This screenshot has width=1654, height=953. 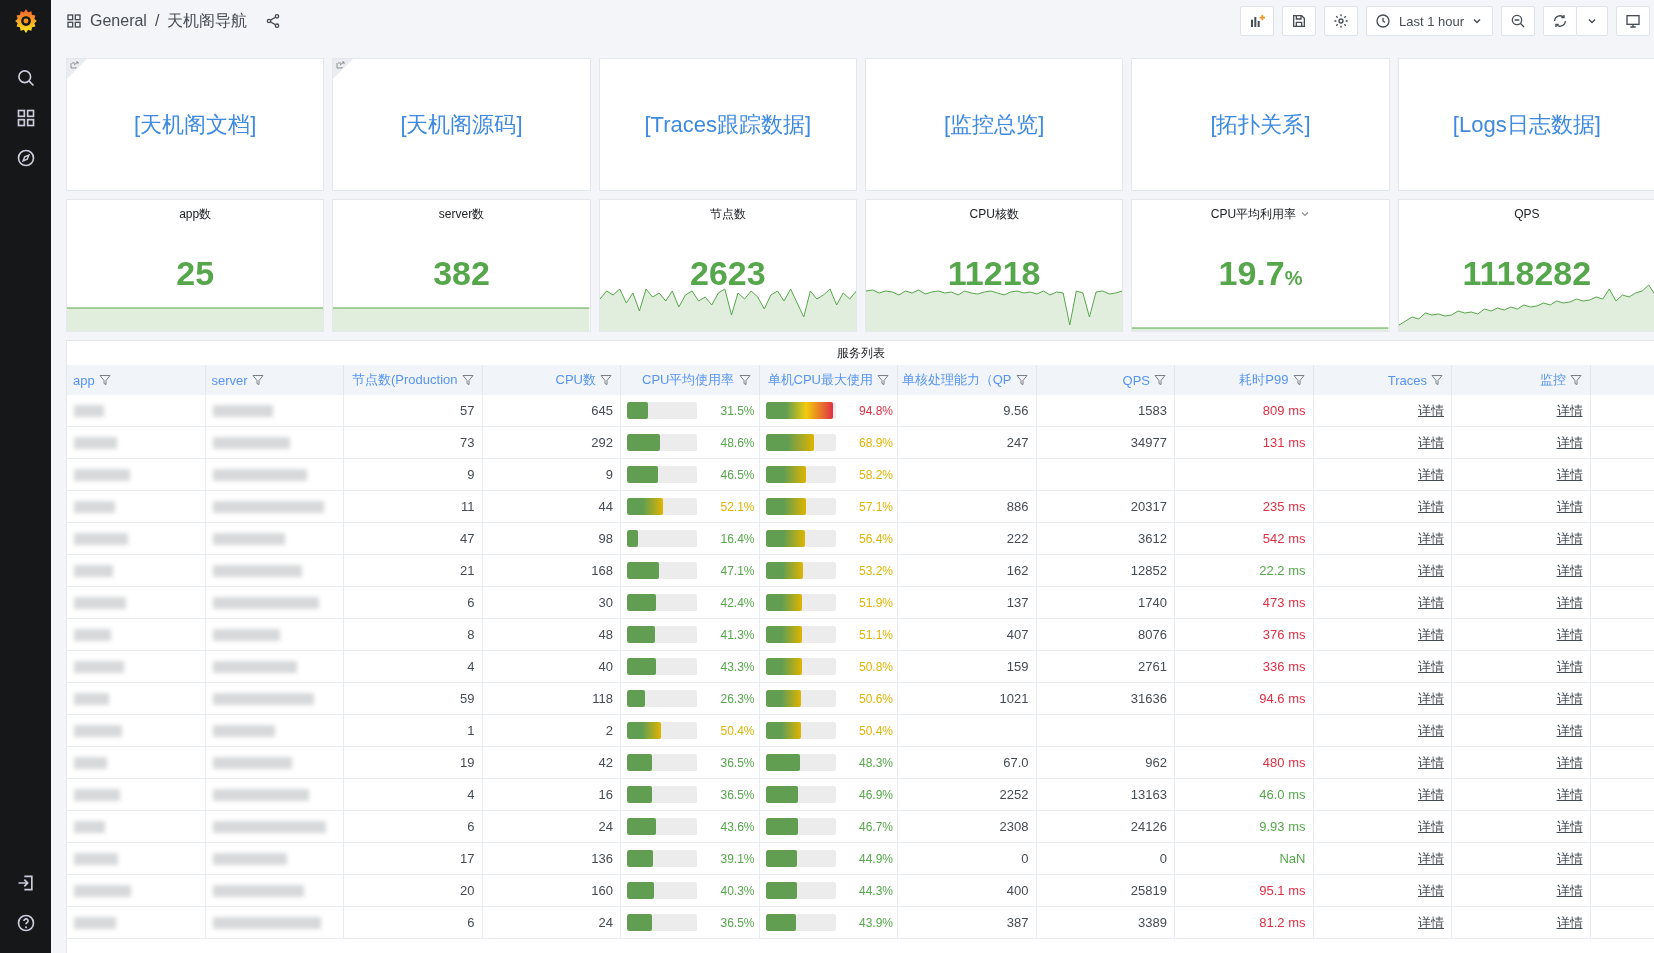 I want to click on share-icon, so click(x=273, y=21).